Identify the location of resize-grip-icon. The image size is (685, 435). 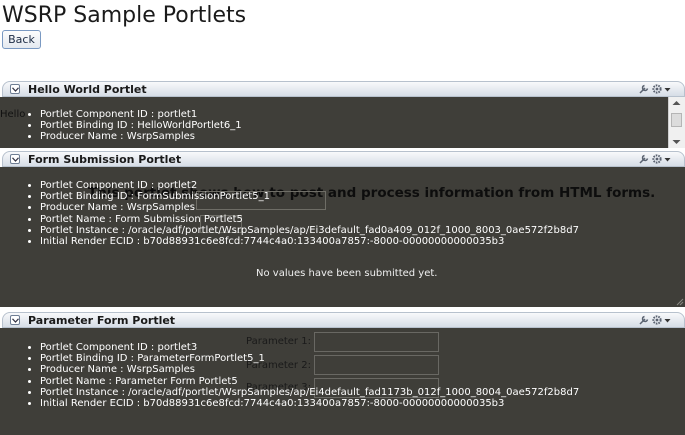
(680, 302).